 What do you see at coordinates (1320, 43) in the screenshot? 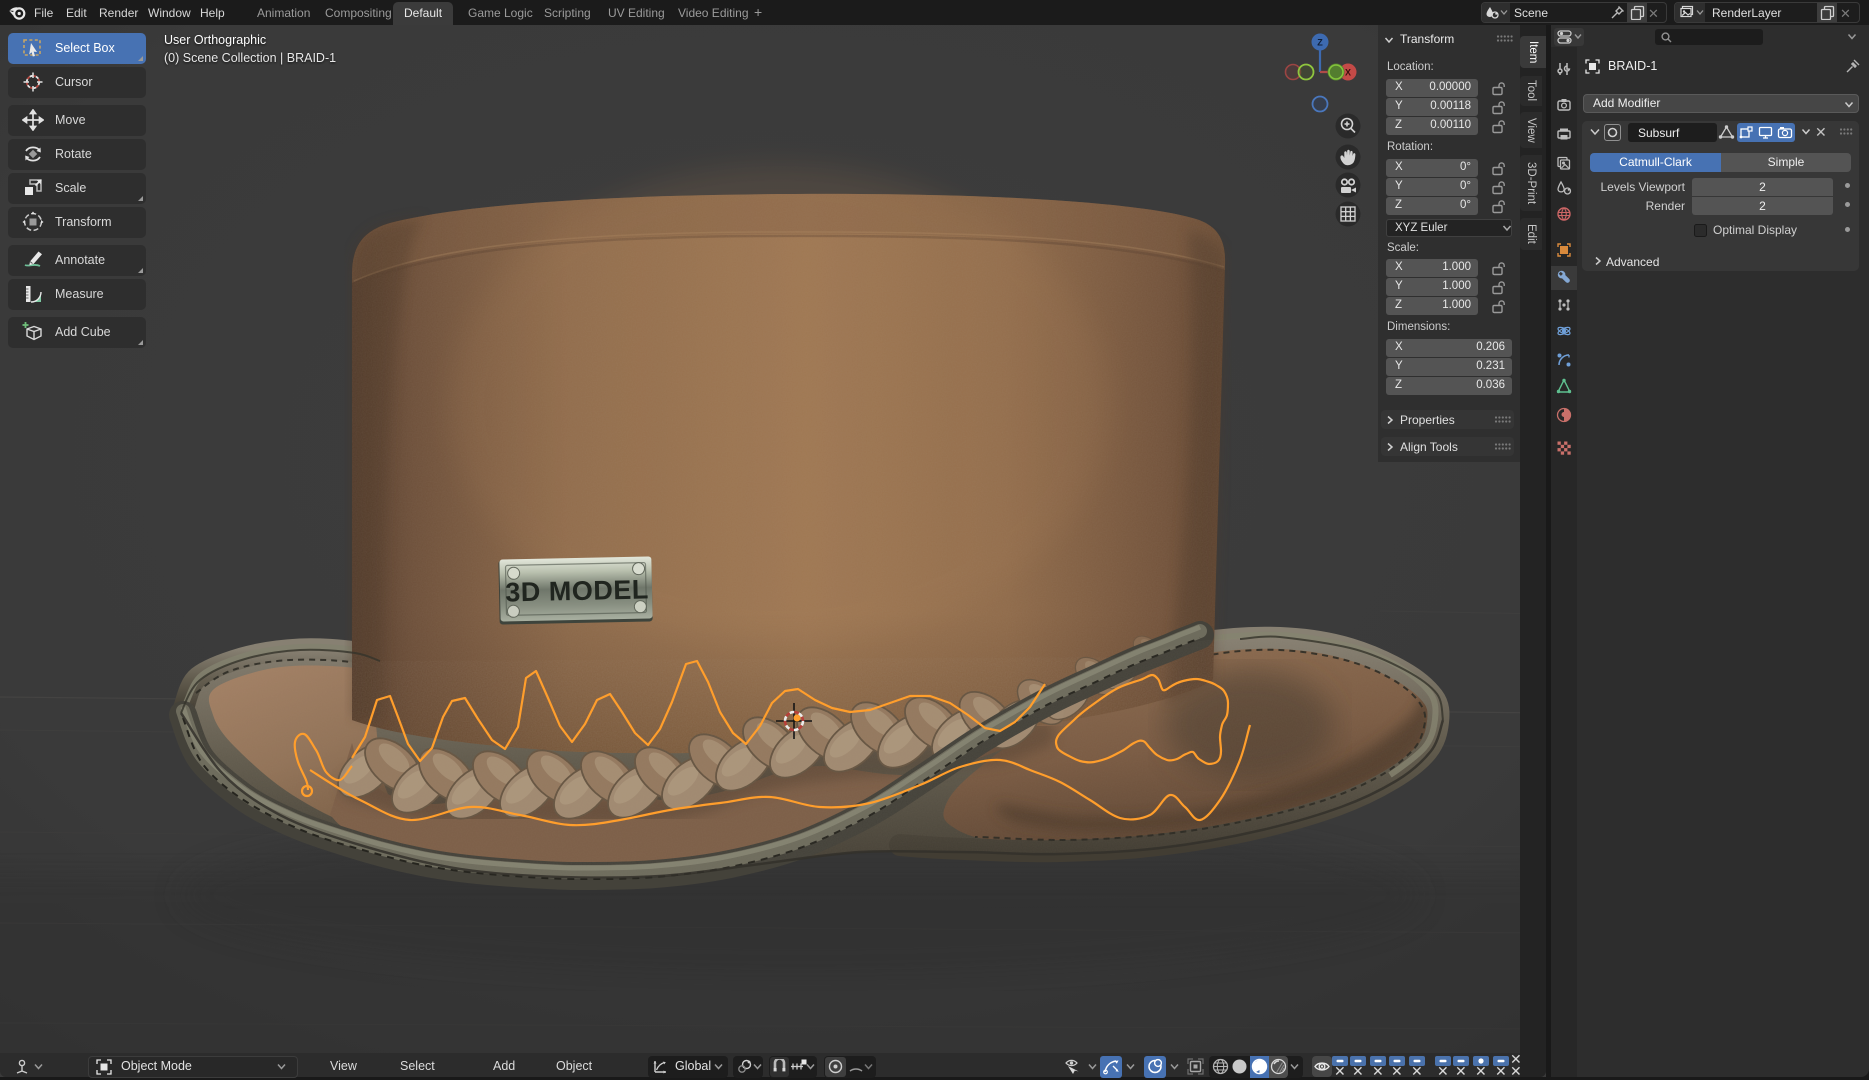
I see `svg-text: Z` at bounding box center [1320, 43].